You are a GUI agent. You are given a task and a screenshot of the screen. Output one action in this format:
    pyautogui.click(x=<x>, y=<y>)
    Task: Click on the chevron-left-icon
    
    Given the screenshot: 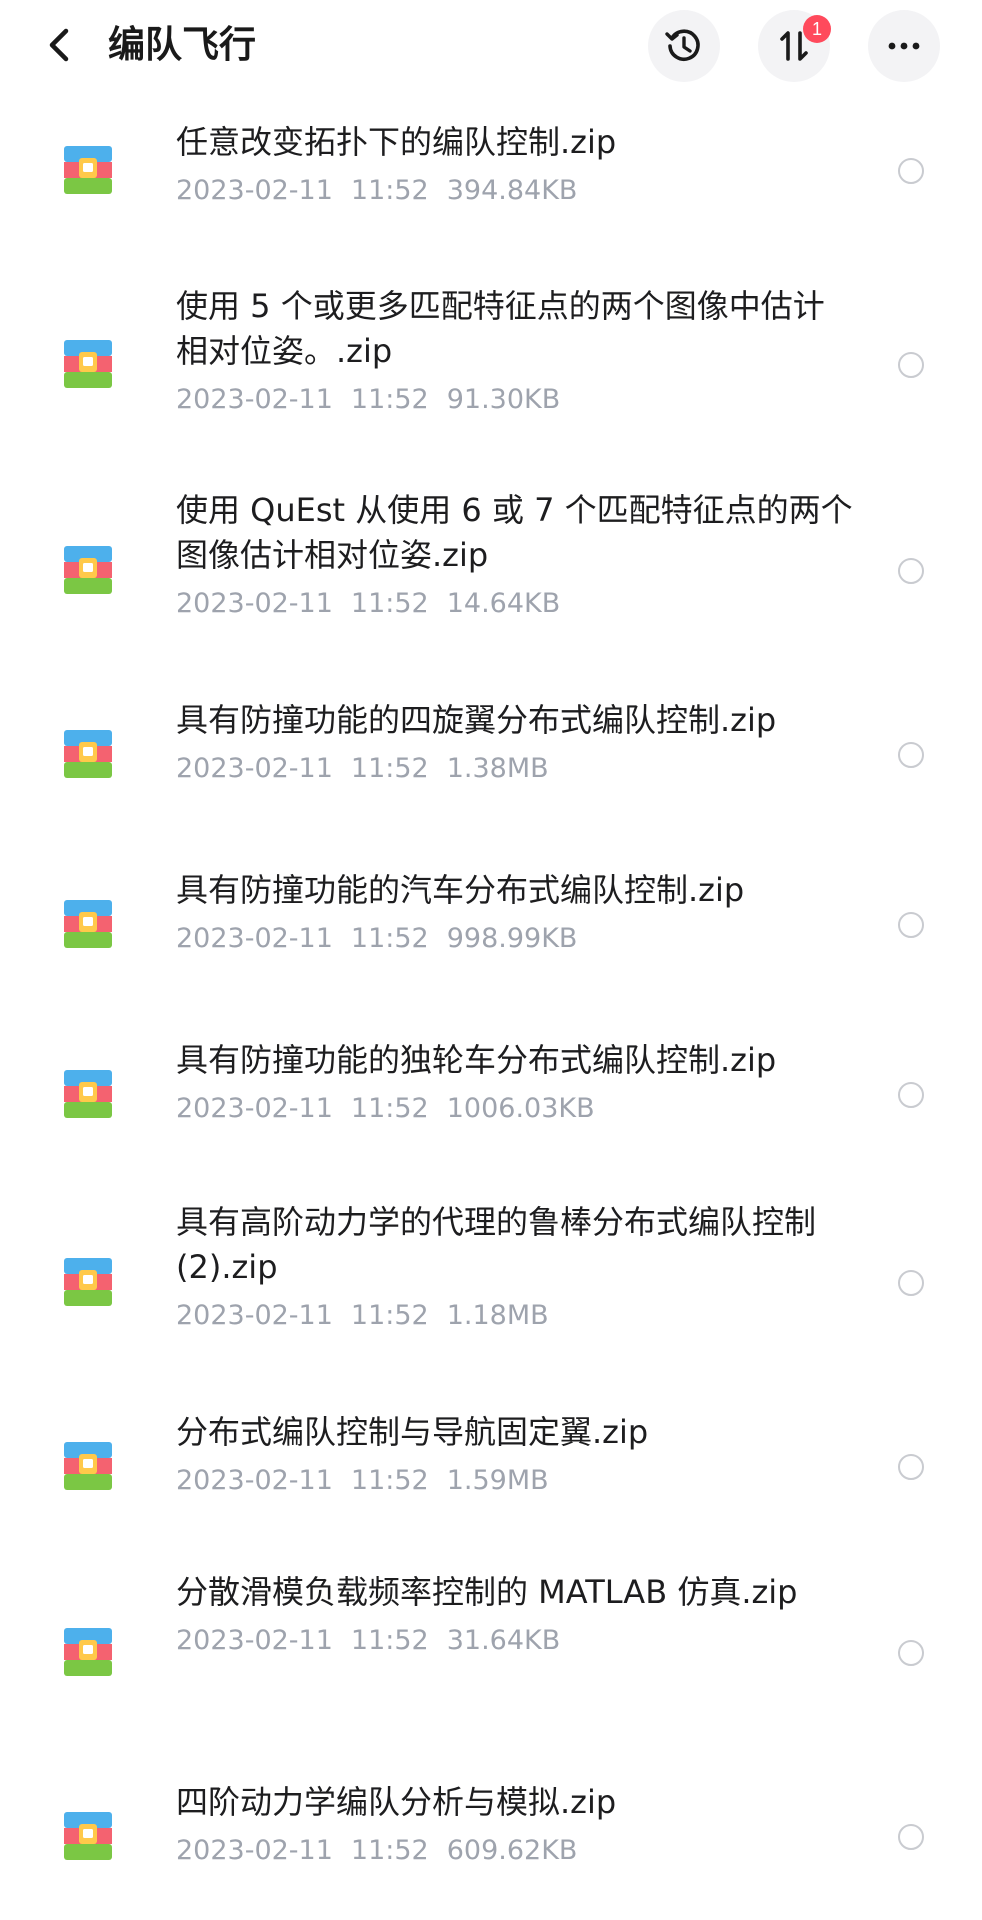 What is the action you would take?
    pyautogui.click(x=59, y=45)
    